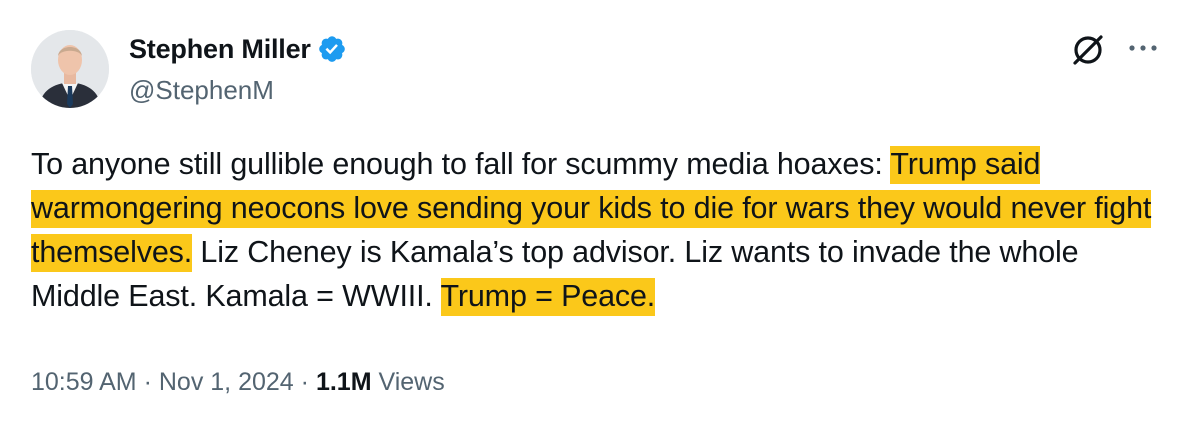 The image size is (1200, 435). What do you see at coordinates (1144, 48) in the screenshot?
I see `more-horizontal-icon` at bounding box center [1144, 48].